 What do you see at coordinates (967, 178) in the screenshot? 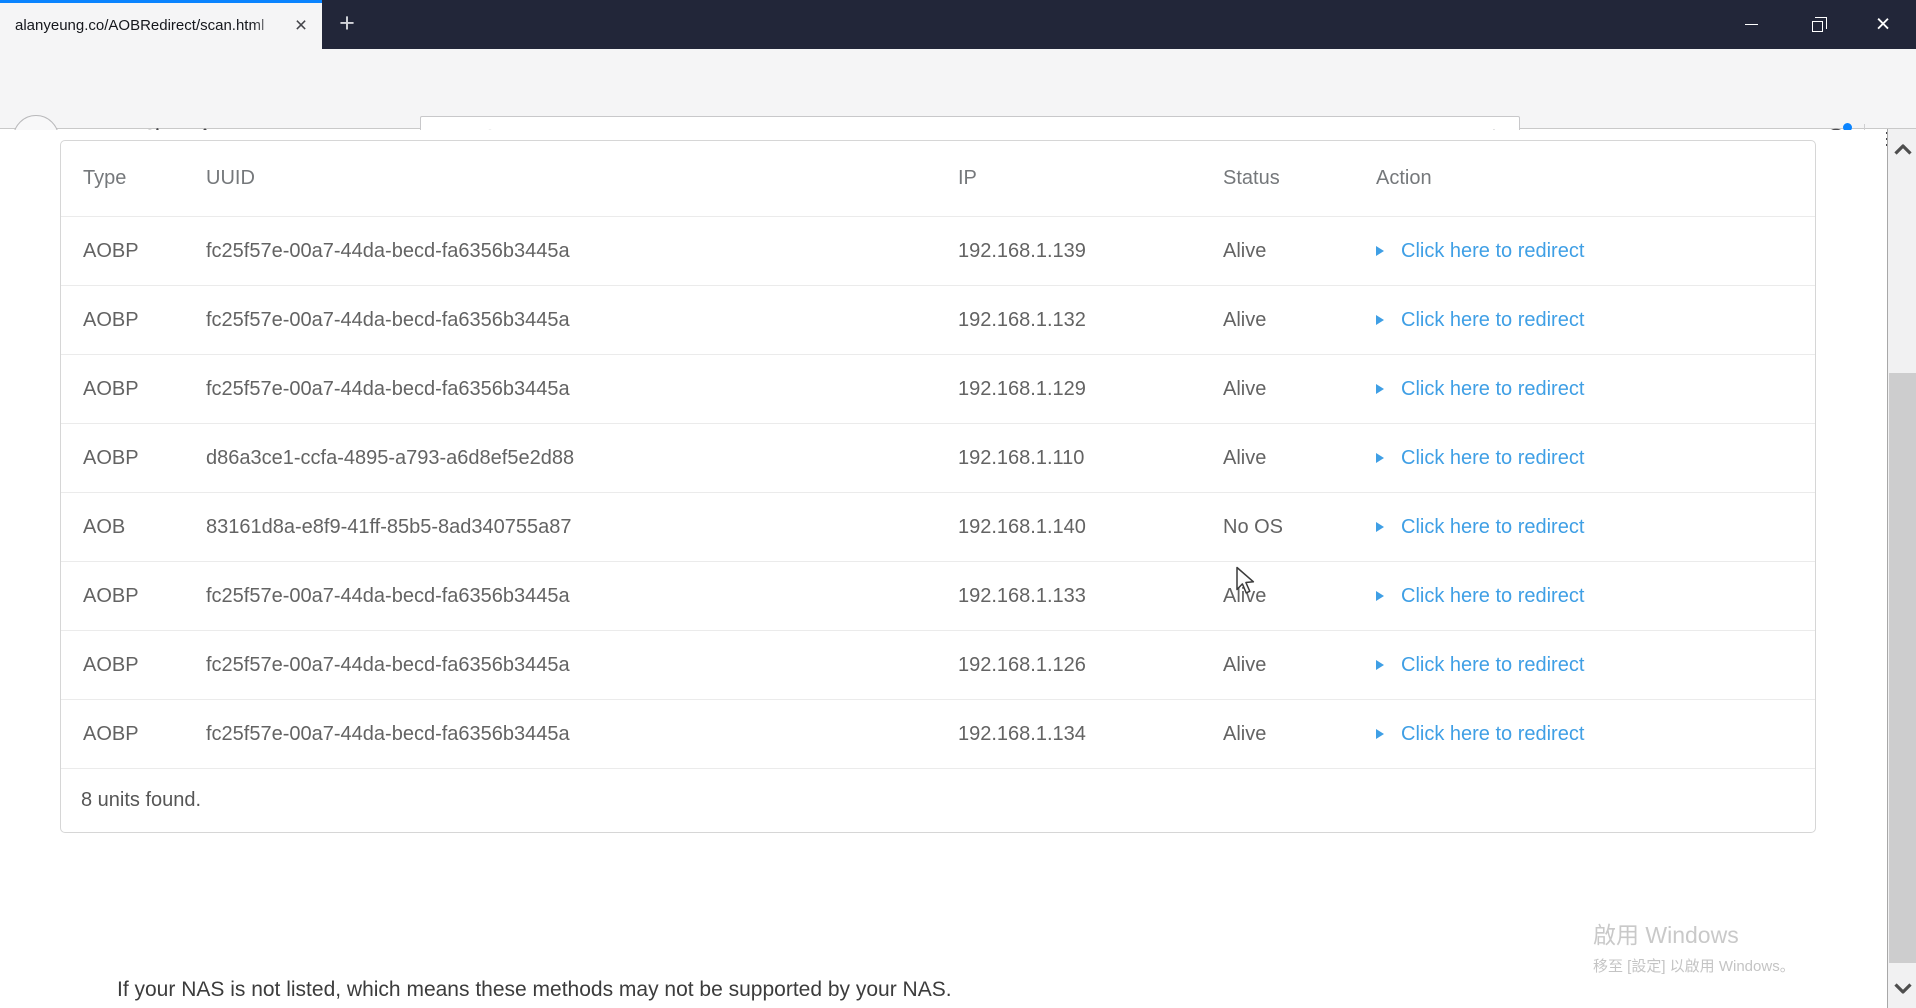
I see `header-ip: IP` at bounding box center [967, 178].